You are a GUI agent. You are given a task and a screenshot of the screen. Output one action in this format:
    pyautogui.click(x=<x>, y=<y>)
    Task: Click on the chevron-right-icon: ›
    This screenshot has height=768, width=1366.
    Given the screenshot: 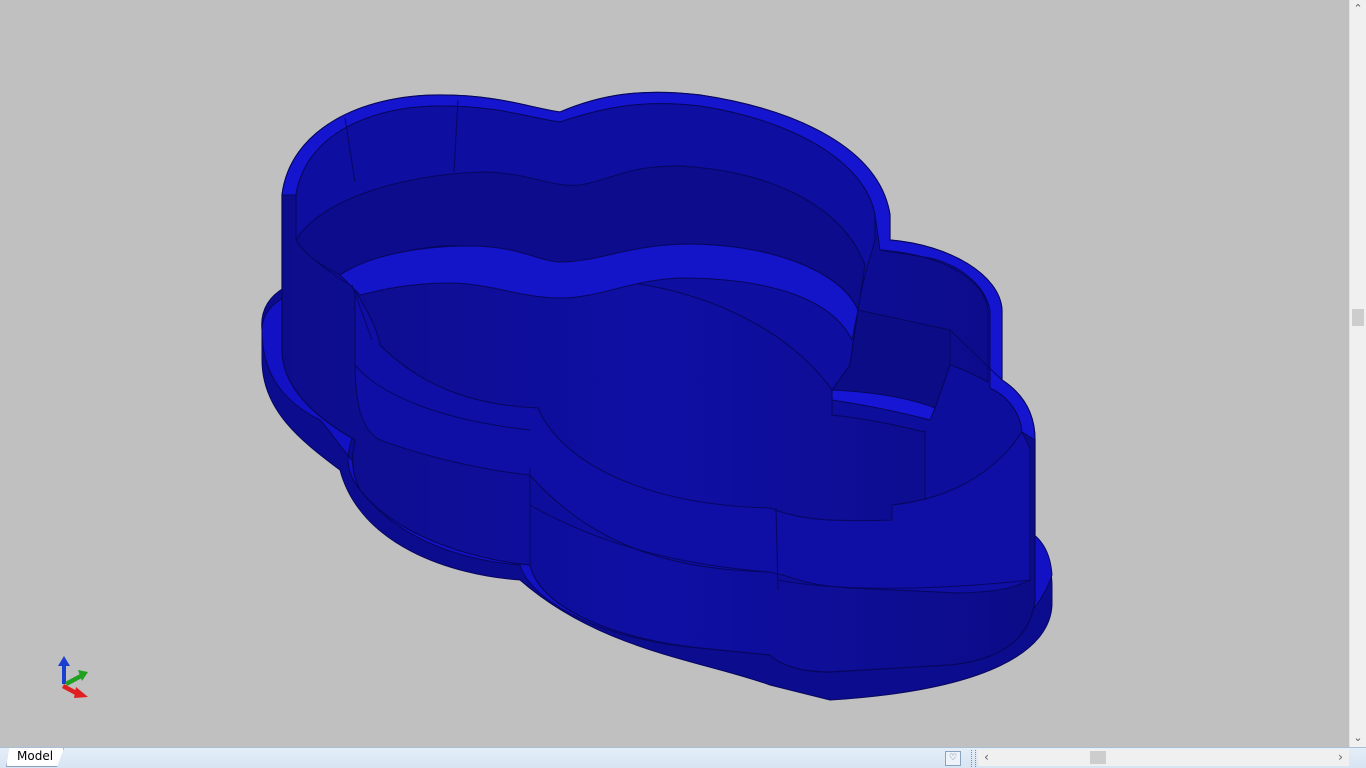 What is the action you would take?
    pyautogui.click(x=1340, y=757)
    